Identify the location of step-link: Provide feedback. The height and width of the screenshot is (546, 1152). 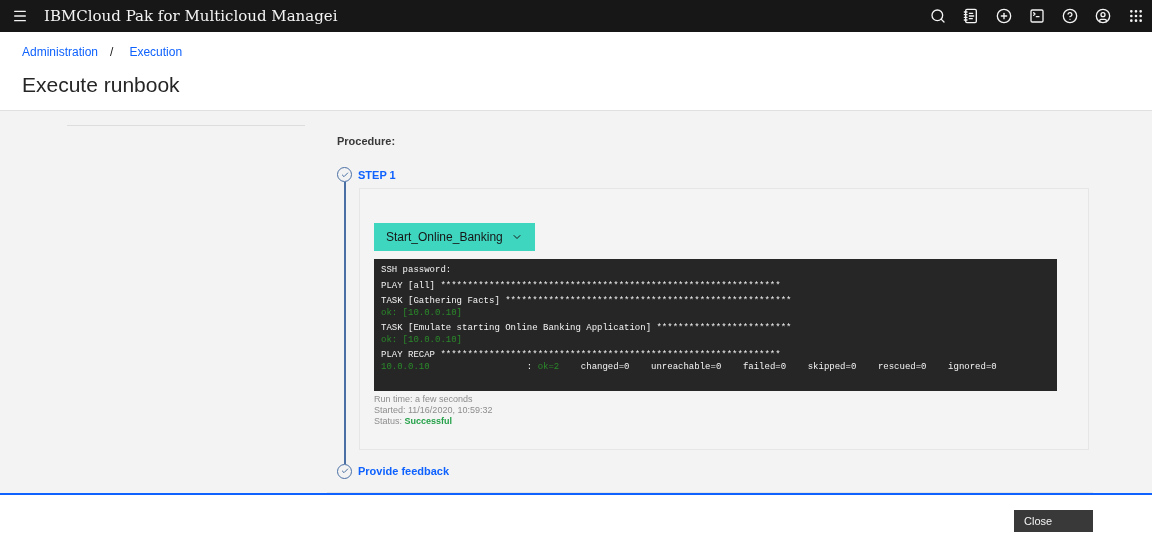
(404, 471).